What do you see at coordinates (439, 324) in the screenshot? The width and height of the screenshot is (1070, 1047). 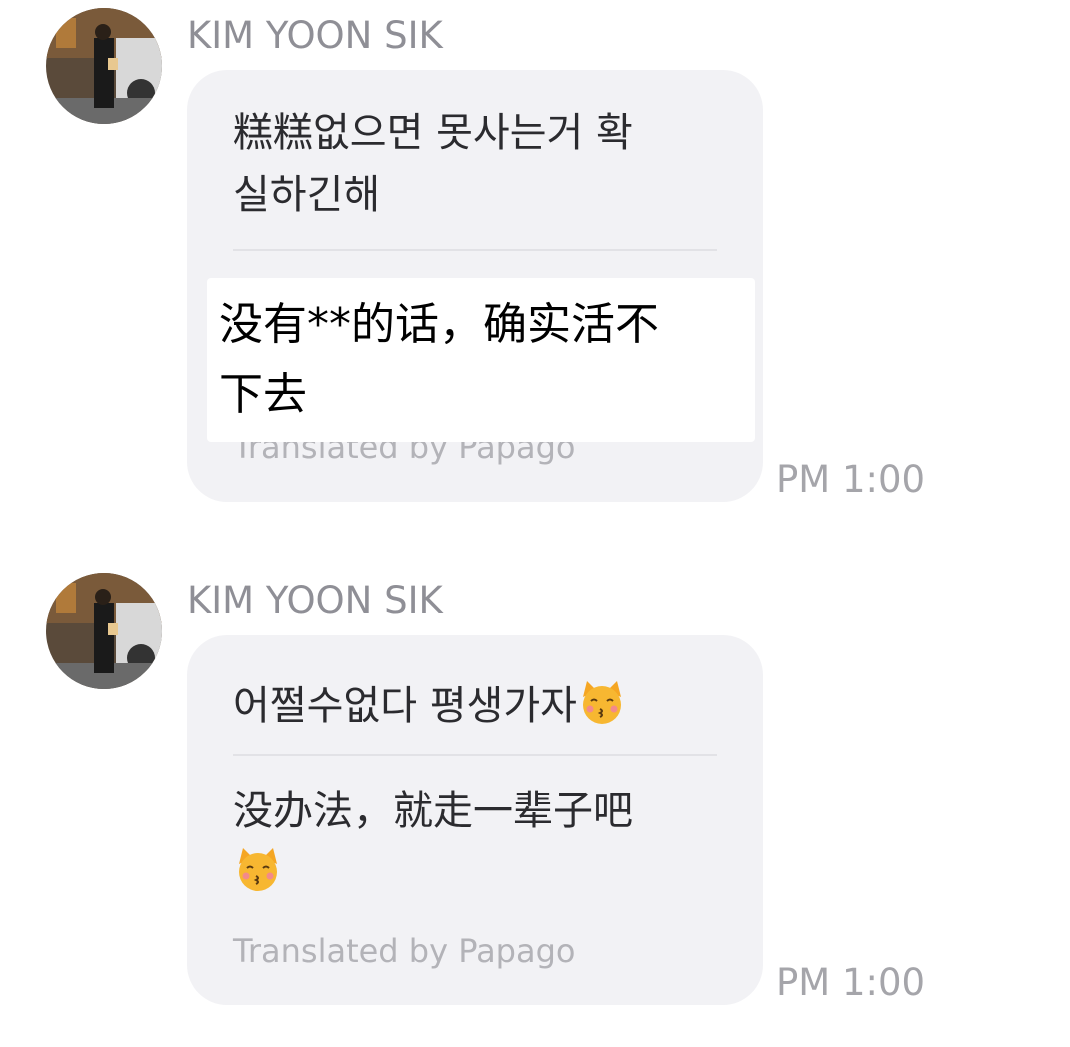 I see `translation-line: 没有**的话，确实活不` at bounding box center [439, 324].